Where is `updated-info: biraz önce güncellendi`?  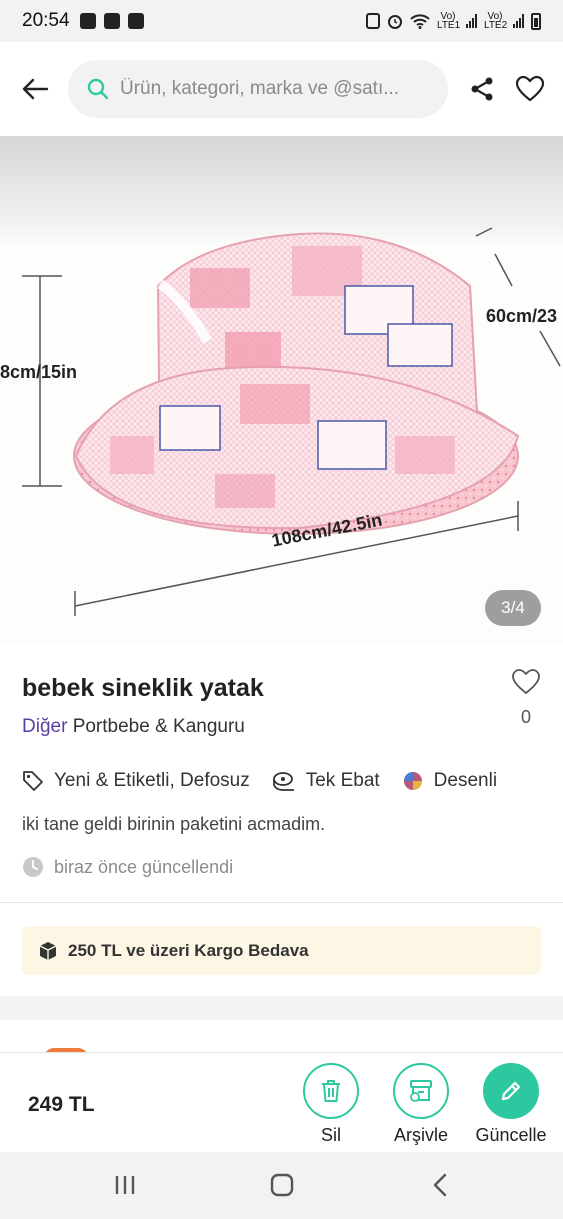
updated-info: biraz önce güncellendi is located at coordinates (127, 867).